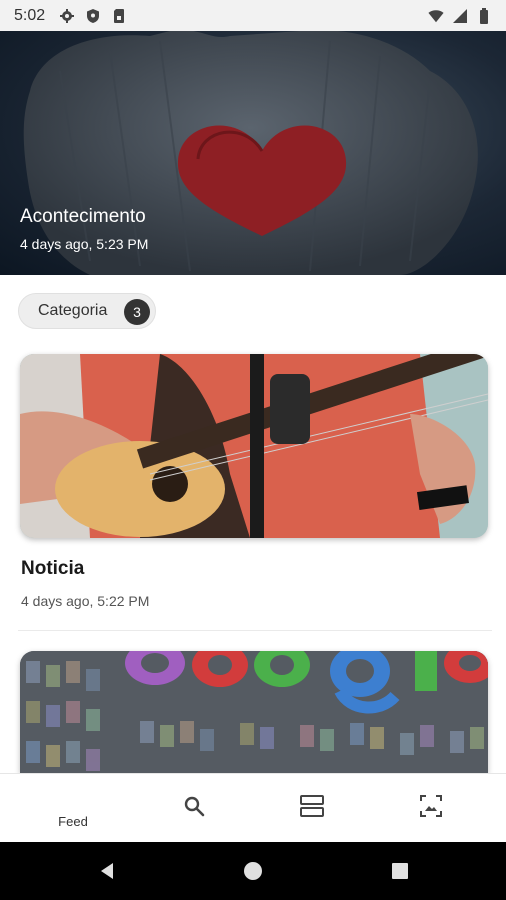 The width and height of the screenshot is (506, 900). I want to click on nav-gallery, so click(431, 808).